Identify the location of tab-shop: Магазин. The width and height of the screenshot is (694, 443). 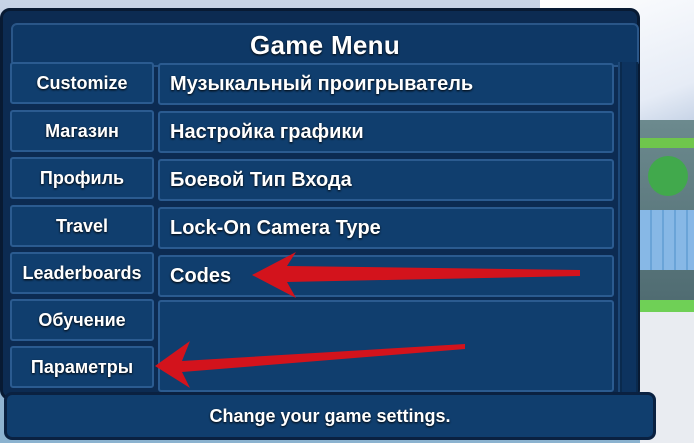
(82, 131).